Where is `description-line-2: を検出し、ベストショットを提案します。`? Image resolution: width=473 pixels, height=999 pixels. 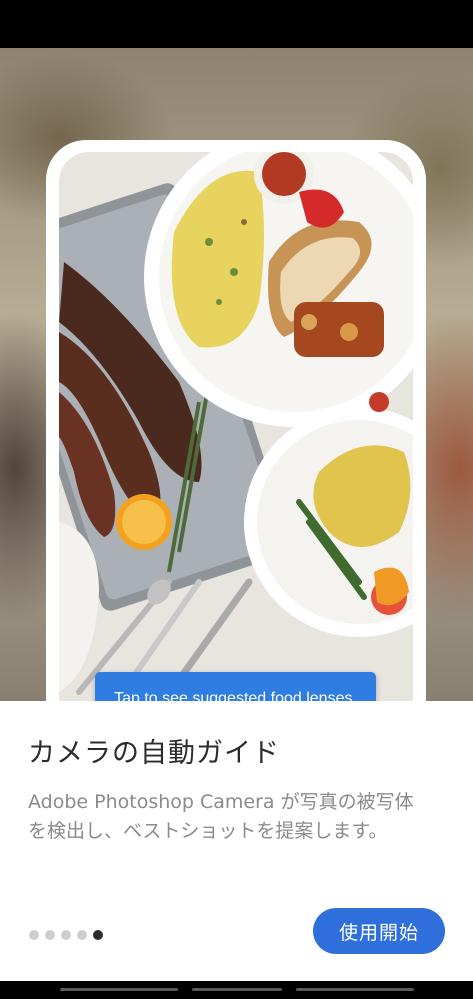
description-line-2: を検出し、ベストショットを提案します。 is located at coordinates (208, 831).